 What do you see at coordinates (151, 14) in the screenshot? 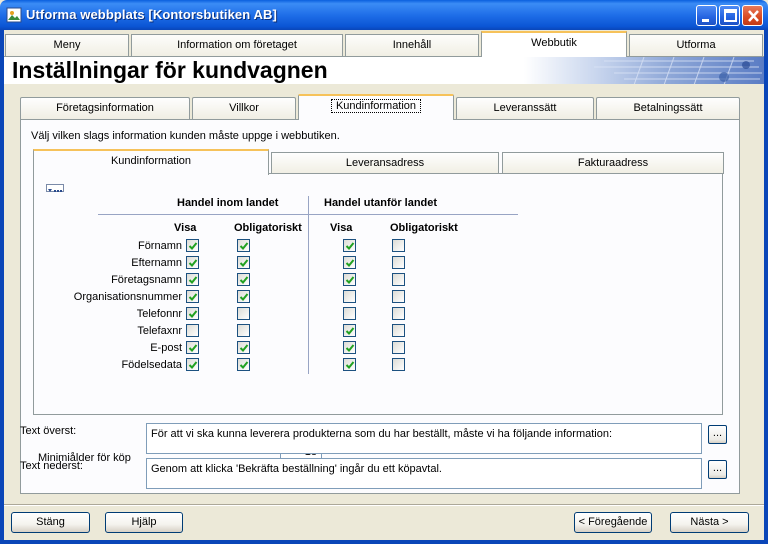
I see `window-title: Utforma webbplats [Kontorsbutiken AB]` at bounding box center [151, 14].